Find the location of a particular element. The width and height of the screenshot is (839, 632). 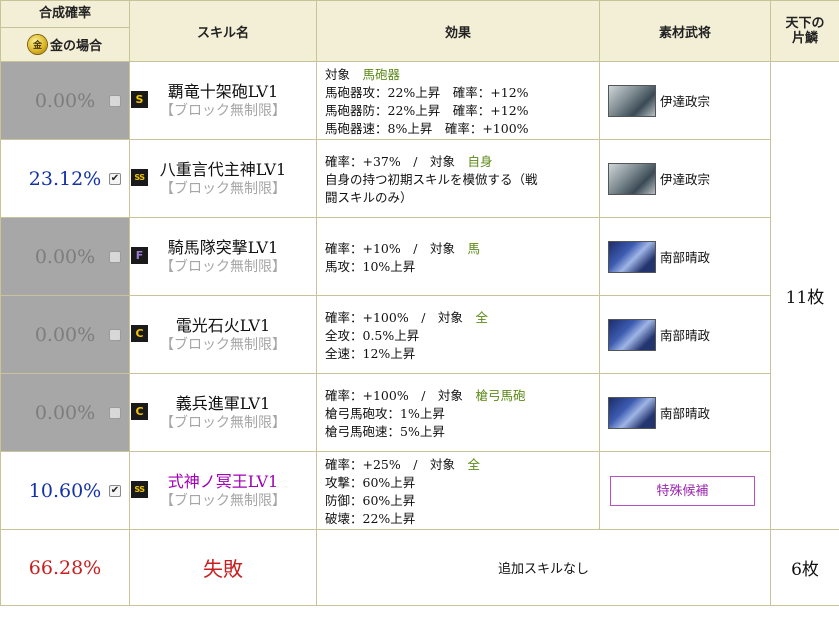

special-candidate-button: 特殊候補 is located at coordinates (682, 490).